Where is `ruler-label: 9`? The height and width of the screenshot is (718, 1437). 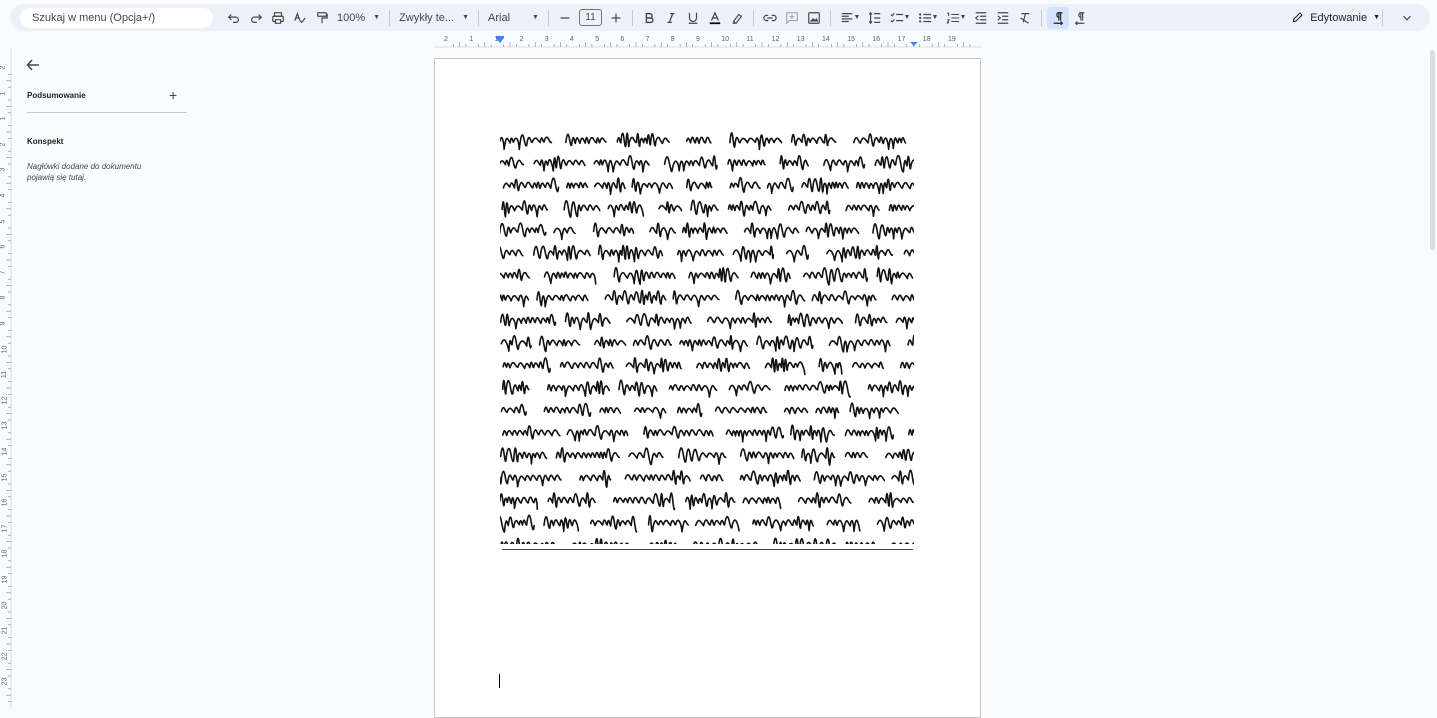
ruler-label: 9 is located at coordinates (698, 39).